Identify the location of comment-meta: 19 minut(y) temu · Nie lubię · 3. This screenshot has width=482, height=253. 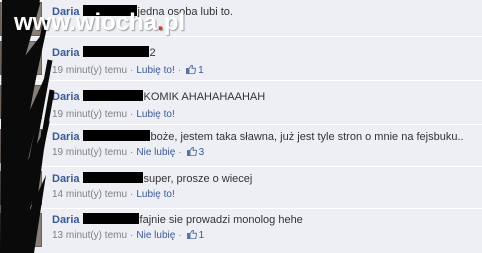
(128, 153).